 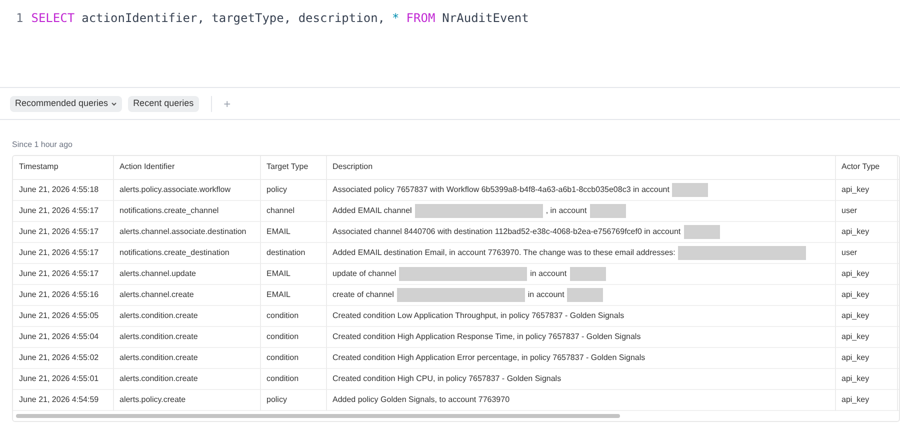 What do you see at coordinates (63, 357) in the screenshot?
I see `table-cell: June 21, 2026 4:55:02` at bounding box center [63, 357].